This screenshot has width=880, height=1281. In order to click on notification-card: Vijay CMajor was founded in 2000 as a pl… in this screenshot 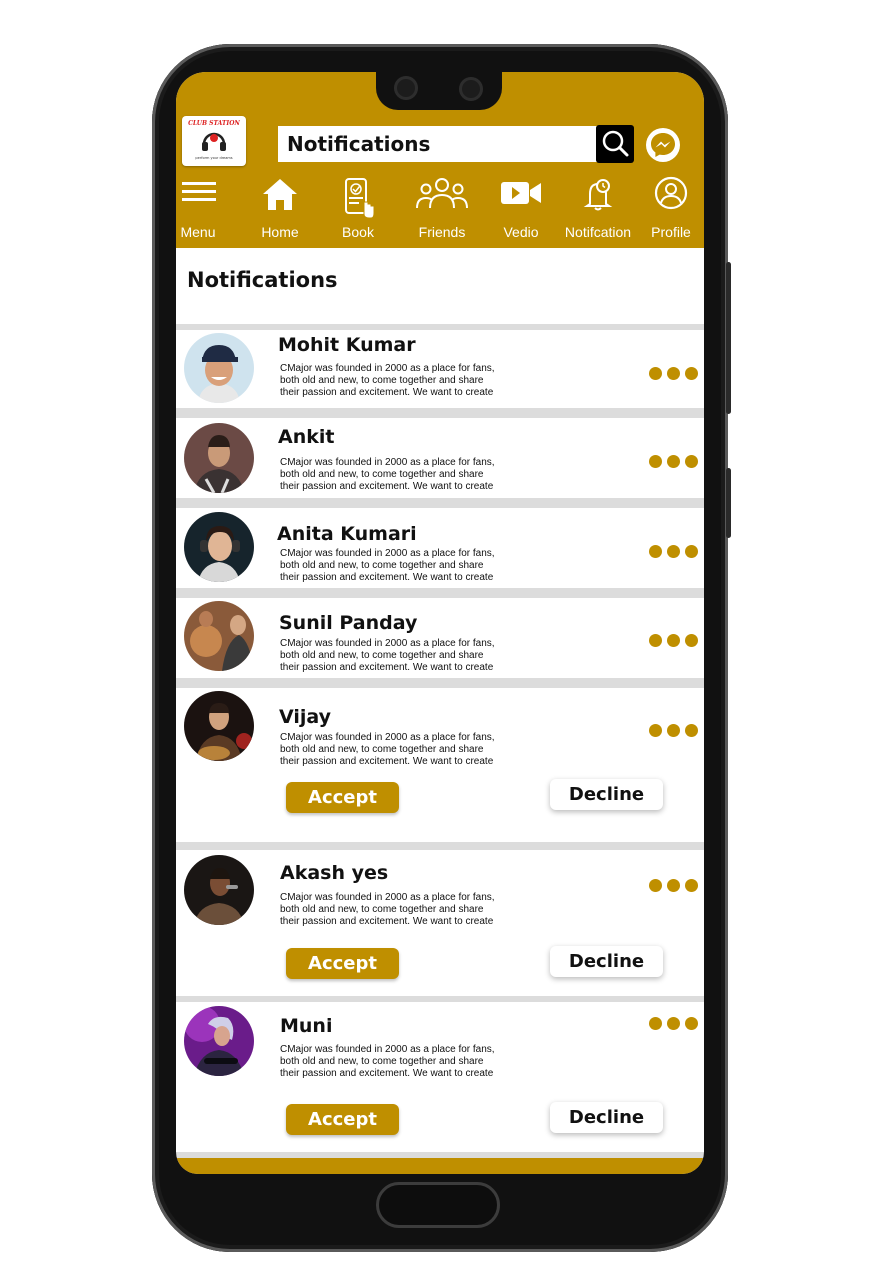, I will do `click(440, 765)`.